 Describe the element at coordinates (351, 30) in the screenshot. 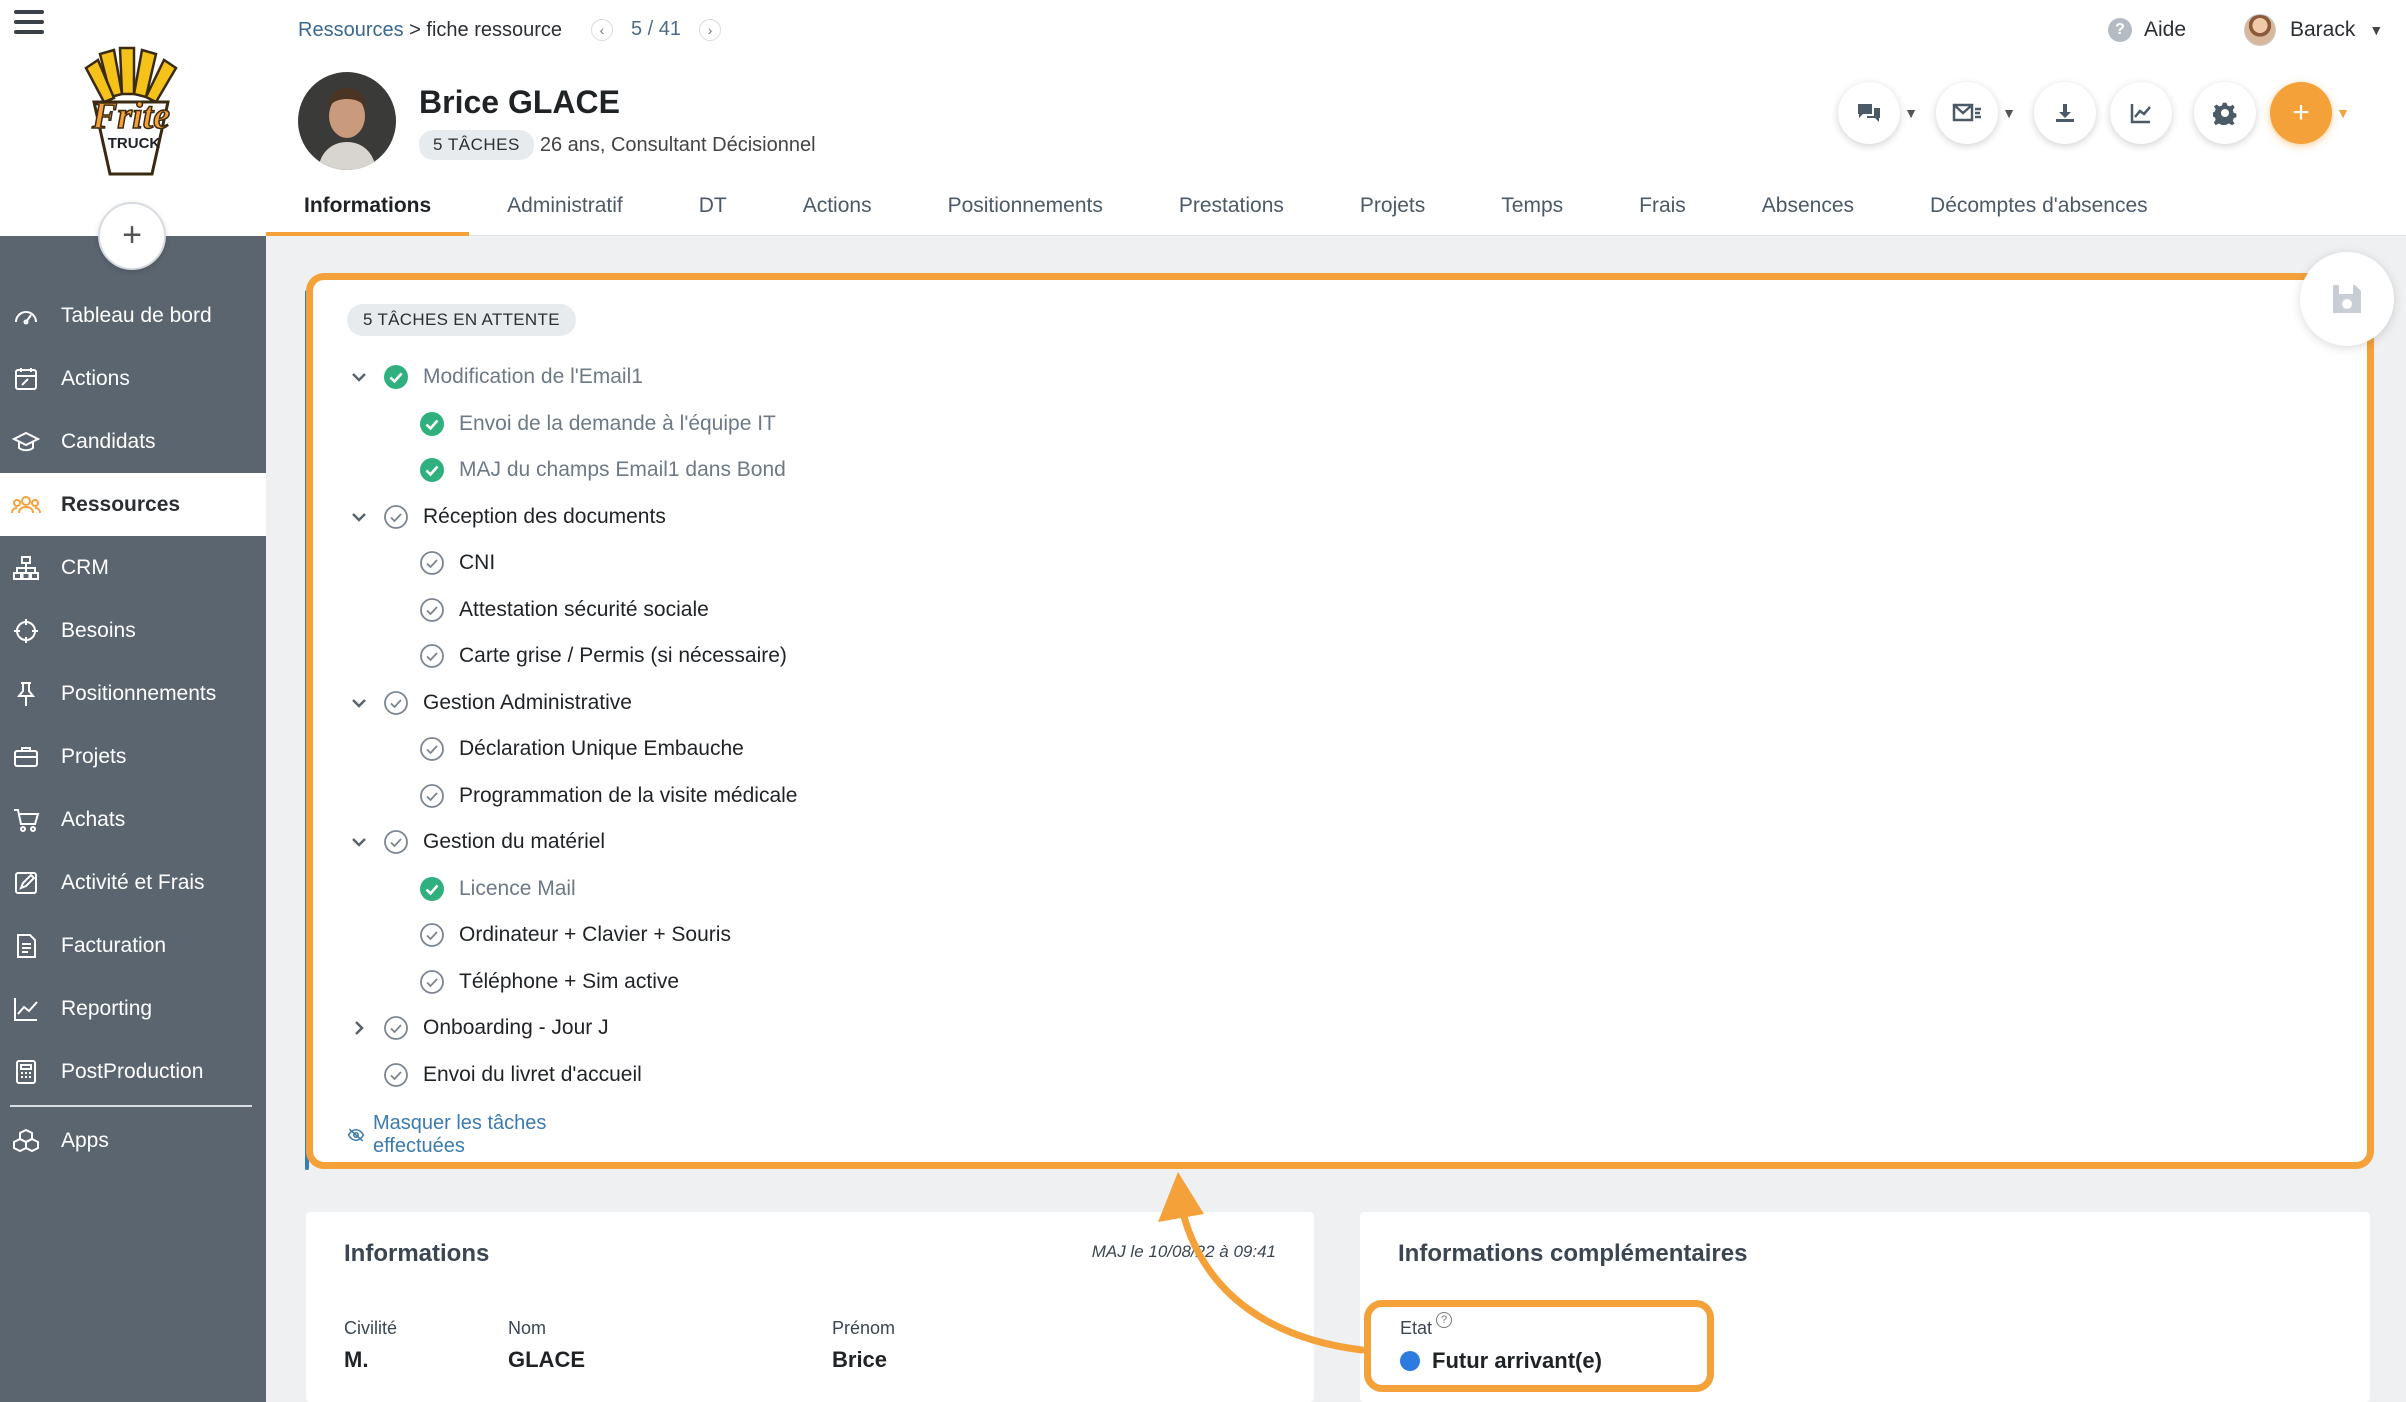

I see `breadcrumb-root-link: Ressources` at that location.